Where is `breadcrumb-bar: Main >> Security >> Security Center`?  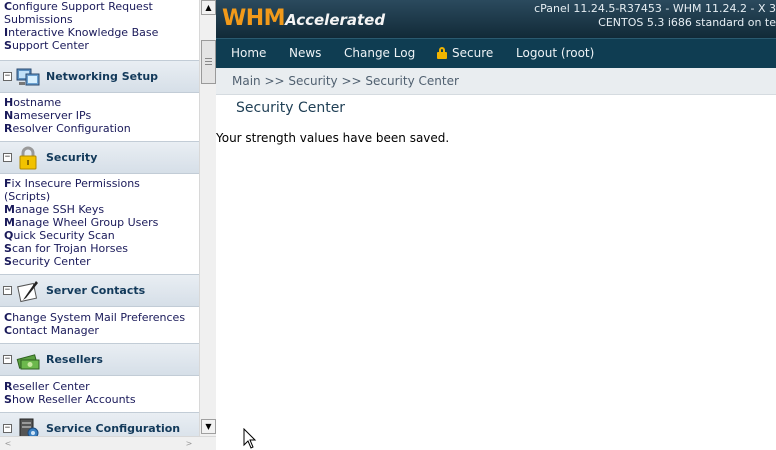
breadcrumb-bar: Main >> Security >> Security Center is located at coordinates (496, 81).